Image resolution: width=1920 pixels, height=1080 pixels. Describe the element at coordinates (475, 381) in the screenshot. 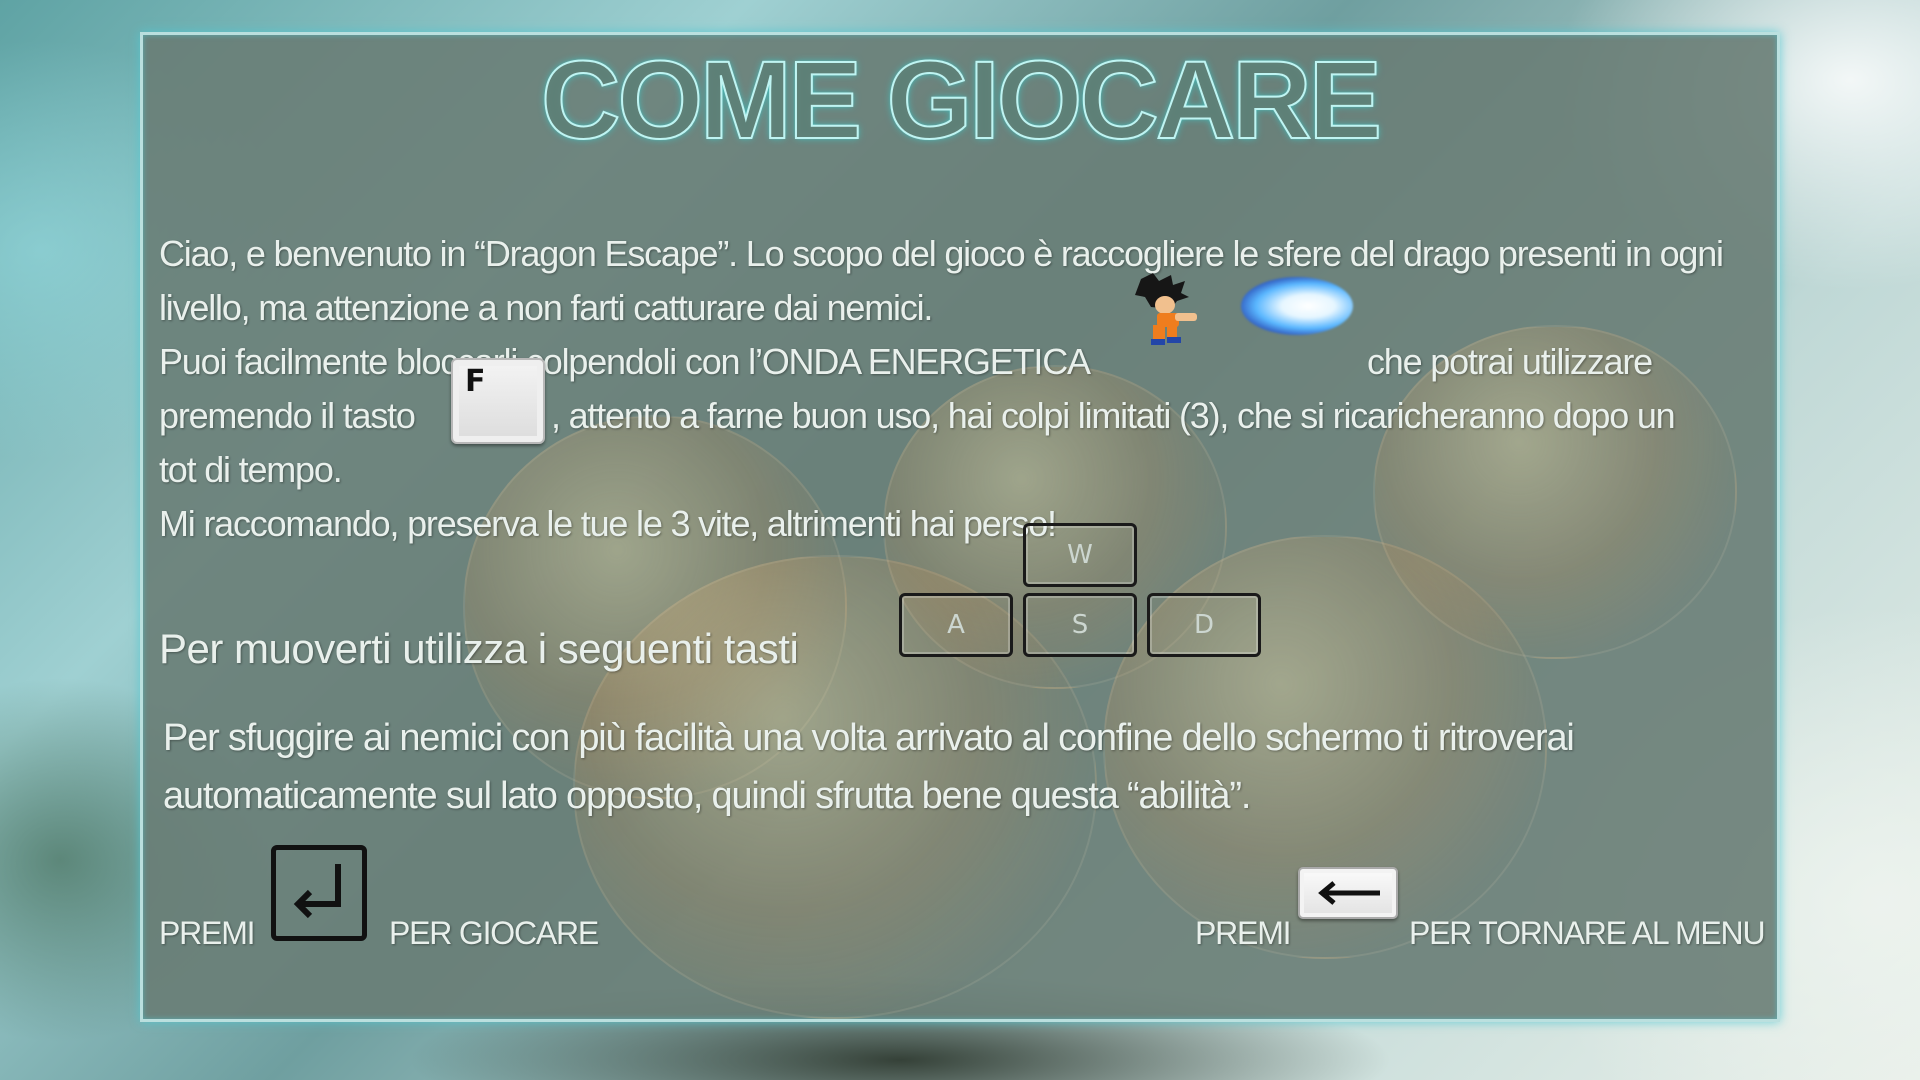

I see `fire-key-label: F` at that location.